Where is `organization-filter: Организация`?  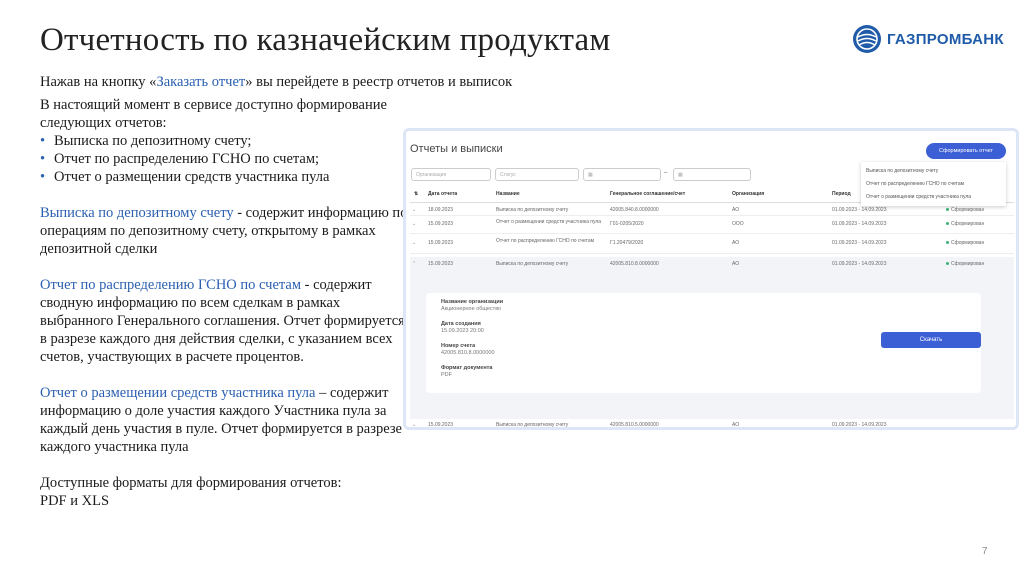 organization-filter: Организация is located at coordinates (451, 174).